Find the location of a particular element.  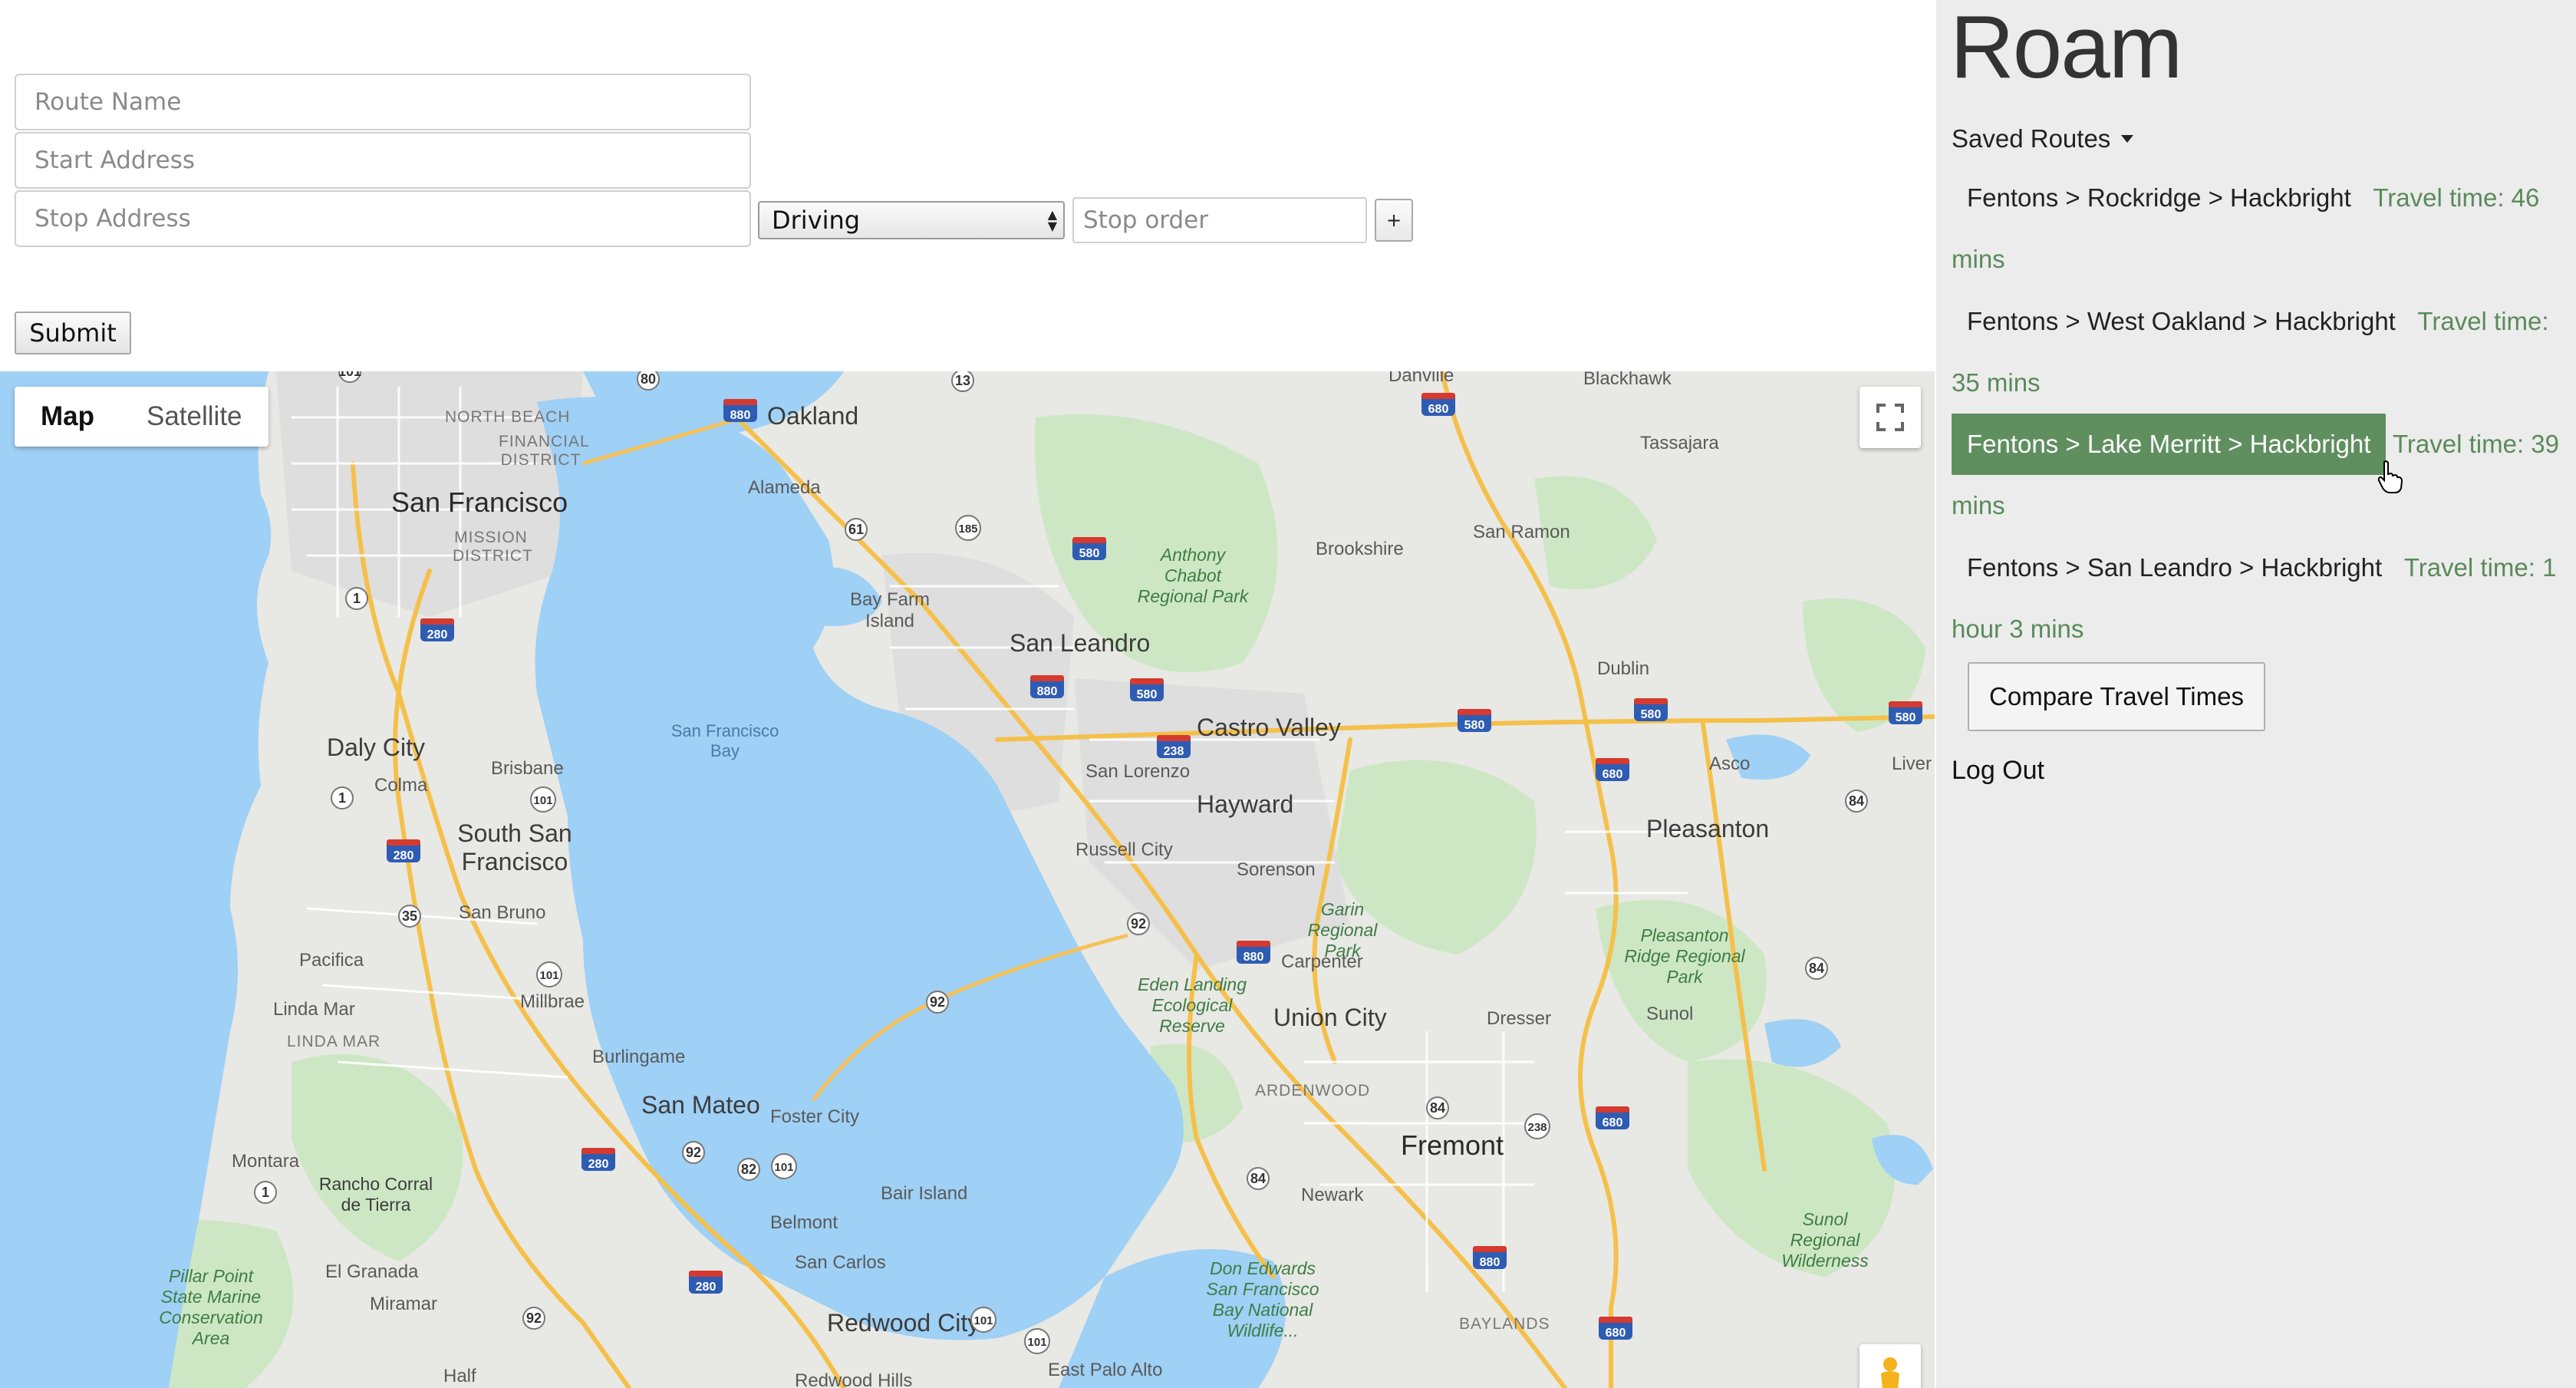

stop-order-input is located at coordinates (1219, 220).